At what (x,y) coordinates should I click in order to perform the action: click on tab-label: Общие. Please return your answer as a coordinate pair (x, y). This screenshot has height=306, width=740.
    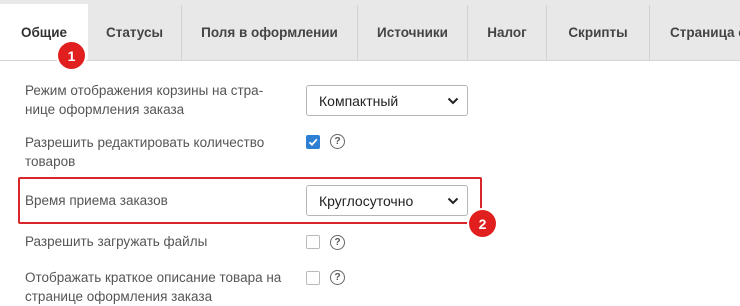
    Looking at the image, I should click on (44, 32).